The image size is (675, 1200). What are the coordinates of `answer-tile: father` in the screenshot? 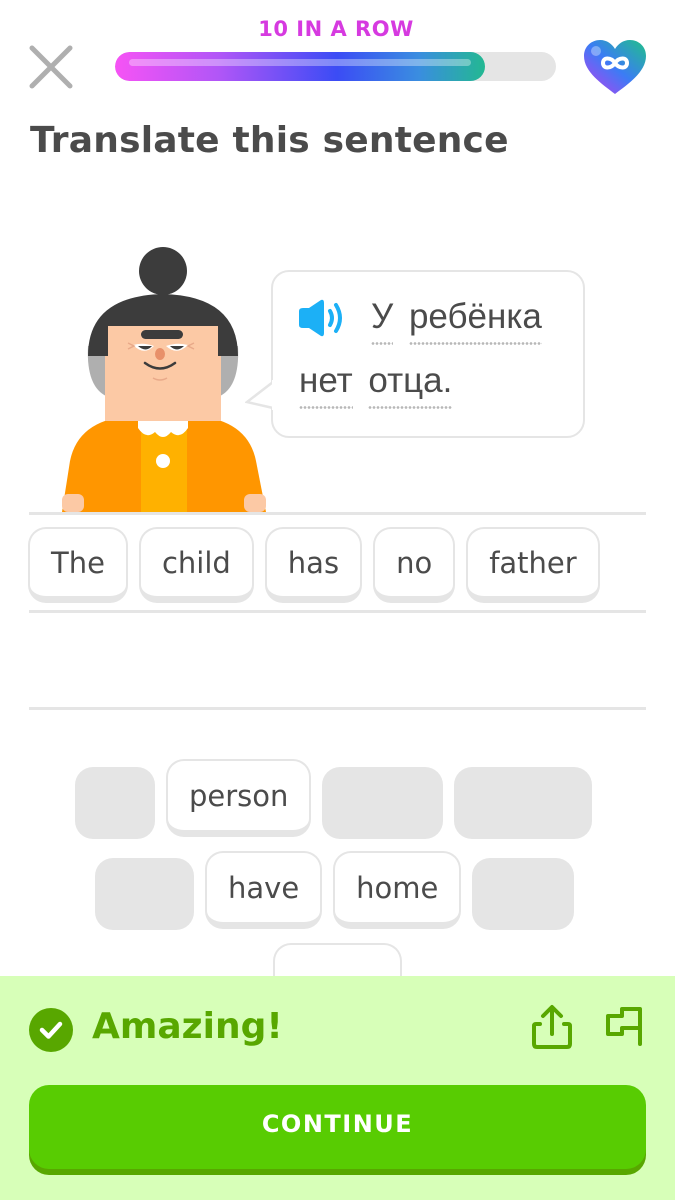 It's located at (533, 565).